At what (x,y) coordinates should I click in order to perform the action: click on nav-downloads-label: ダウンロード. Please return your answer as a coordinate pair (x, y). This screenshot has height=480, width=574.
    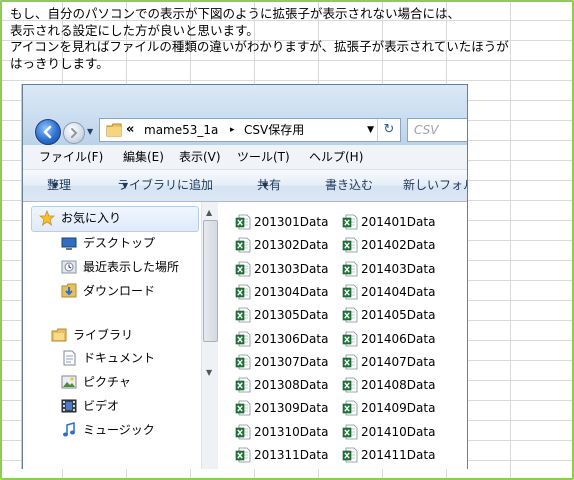
    Looking at the image, I should click on (119, 291).